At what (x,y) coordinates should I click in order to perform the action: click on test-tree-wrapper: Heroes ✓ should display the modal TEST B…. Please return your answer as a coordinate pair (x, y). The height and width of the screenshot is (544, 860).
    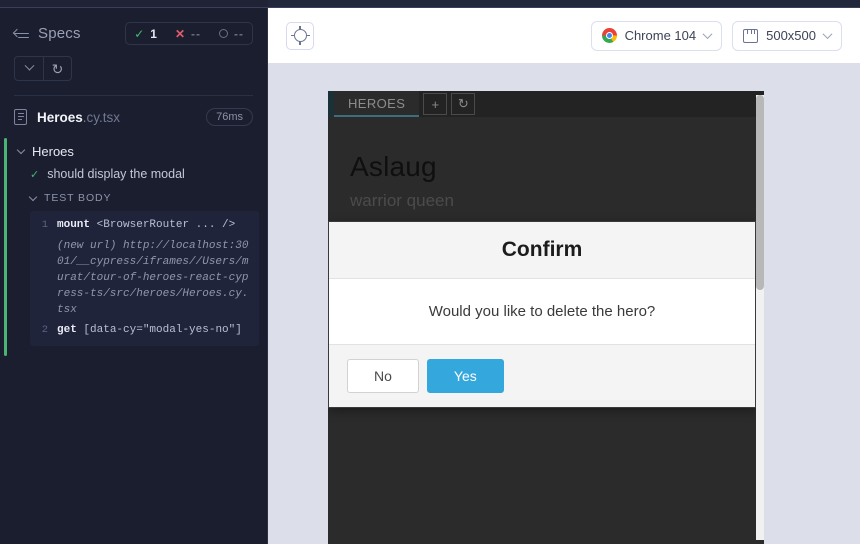
    Looking at the image, I should click on (133, 247).